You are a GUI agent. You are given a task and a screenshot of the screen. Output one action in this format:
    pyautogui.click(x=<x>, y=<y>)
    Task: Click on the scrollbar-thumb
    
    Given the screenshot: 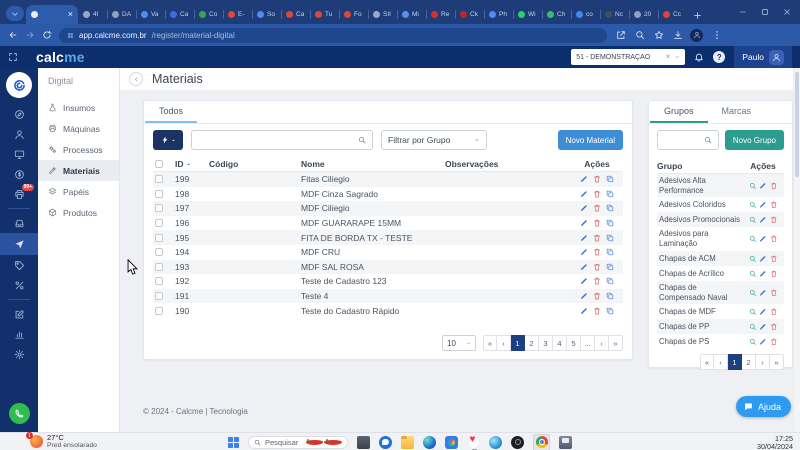 What is the action you would take?
    pyautogui.click(x=797, y=124)
    